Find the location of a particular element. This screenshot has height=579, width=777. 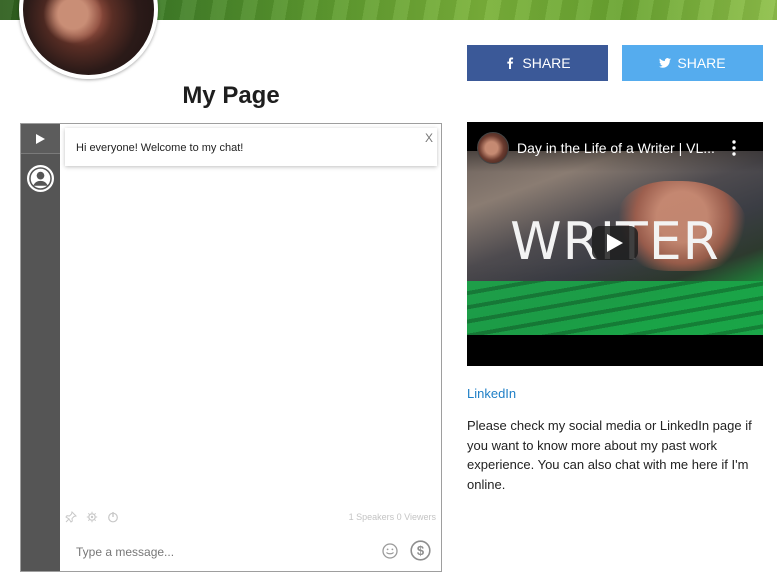

facebook-share-button: SHARE is located at coordinates (537, 63).